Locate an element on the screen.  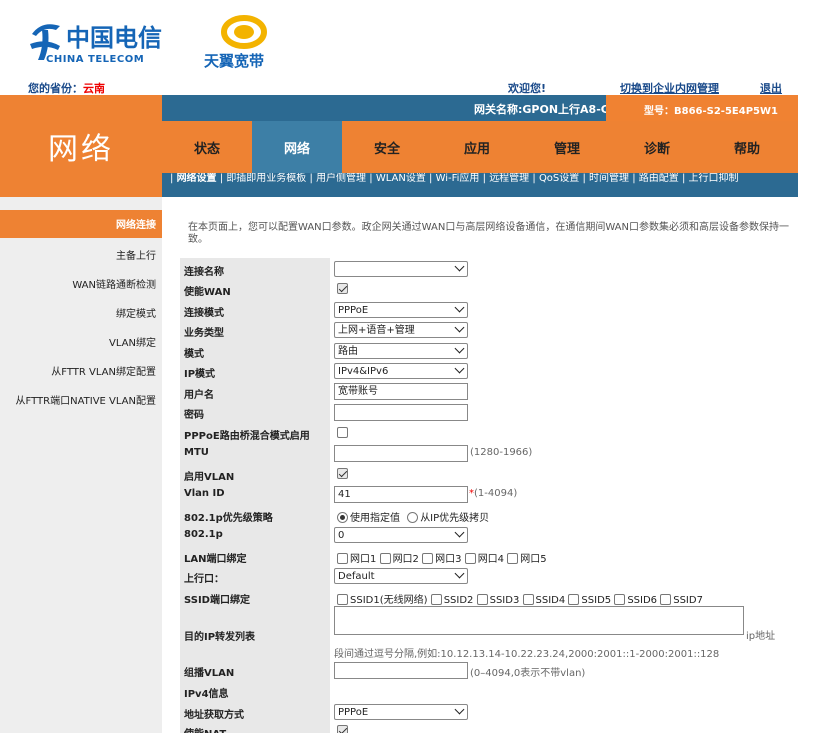
china-telecom-logo: 中国电信 CHINA TELECOM is located at coordinates (96, 44).